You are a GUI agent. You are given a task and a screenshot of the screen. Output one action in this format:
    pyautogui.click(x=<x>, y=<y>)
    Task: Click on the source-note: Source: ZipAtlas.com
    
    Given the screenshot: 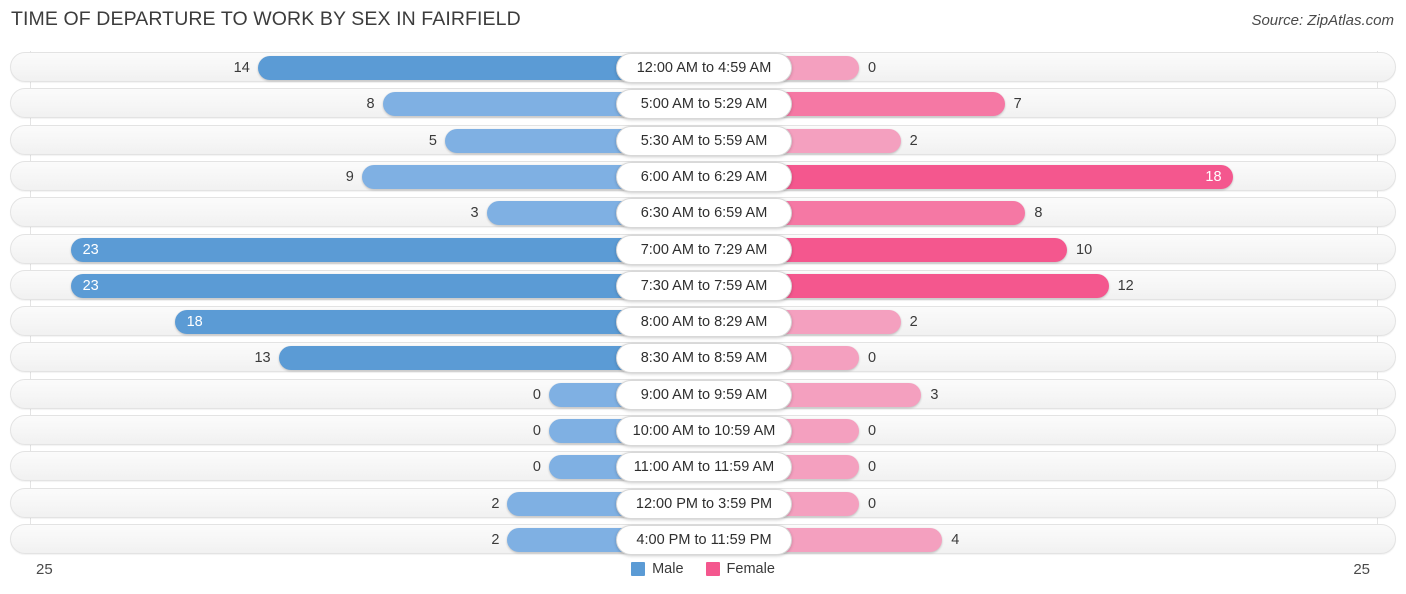 What is the action you would take?
    pyautogui.click(x=1322, y=20)
    